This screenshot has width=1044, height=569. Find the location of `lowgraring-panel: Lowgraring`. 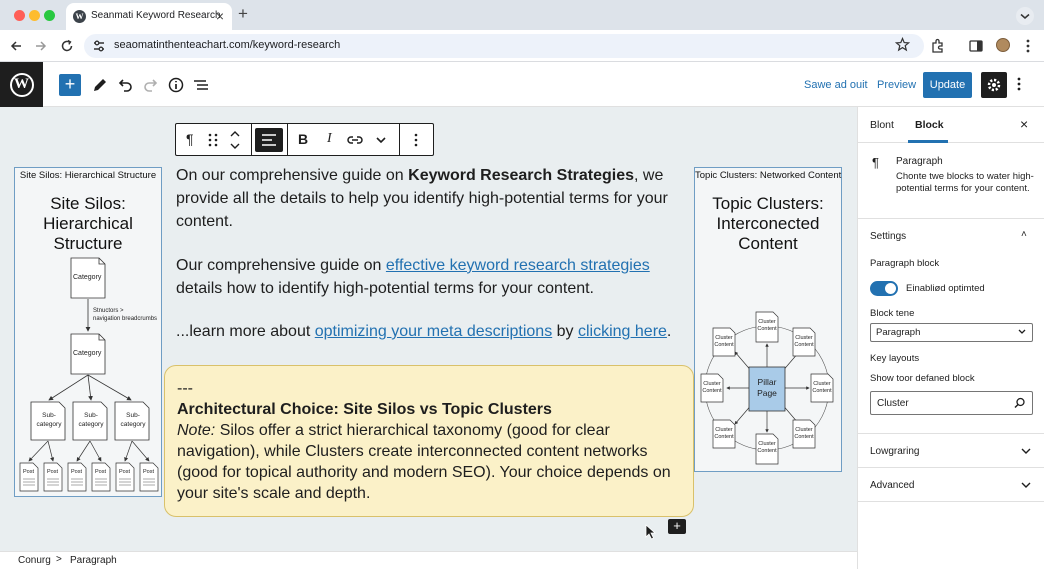

lowgraring-panel: Lowgraring is located at coordinates (951, 451).